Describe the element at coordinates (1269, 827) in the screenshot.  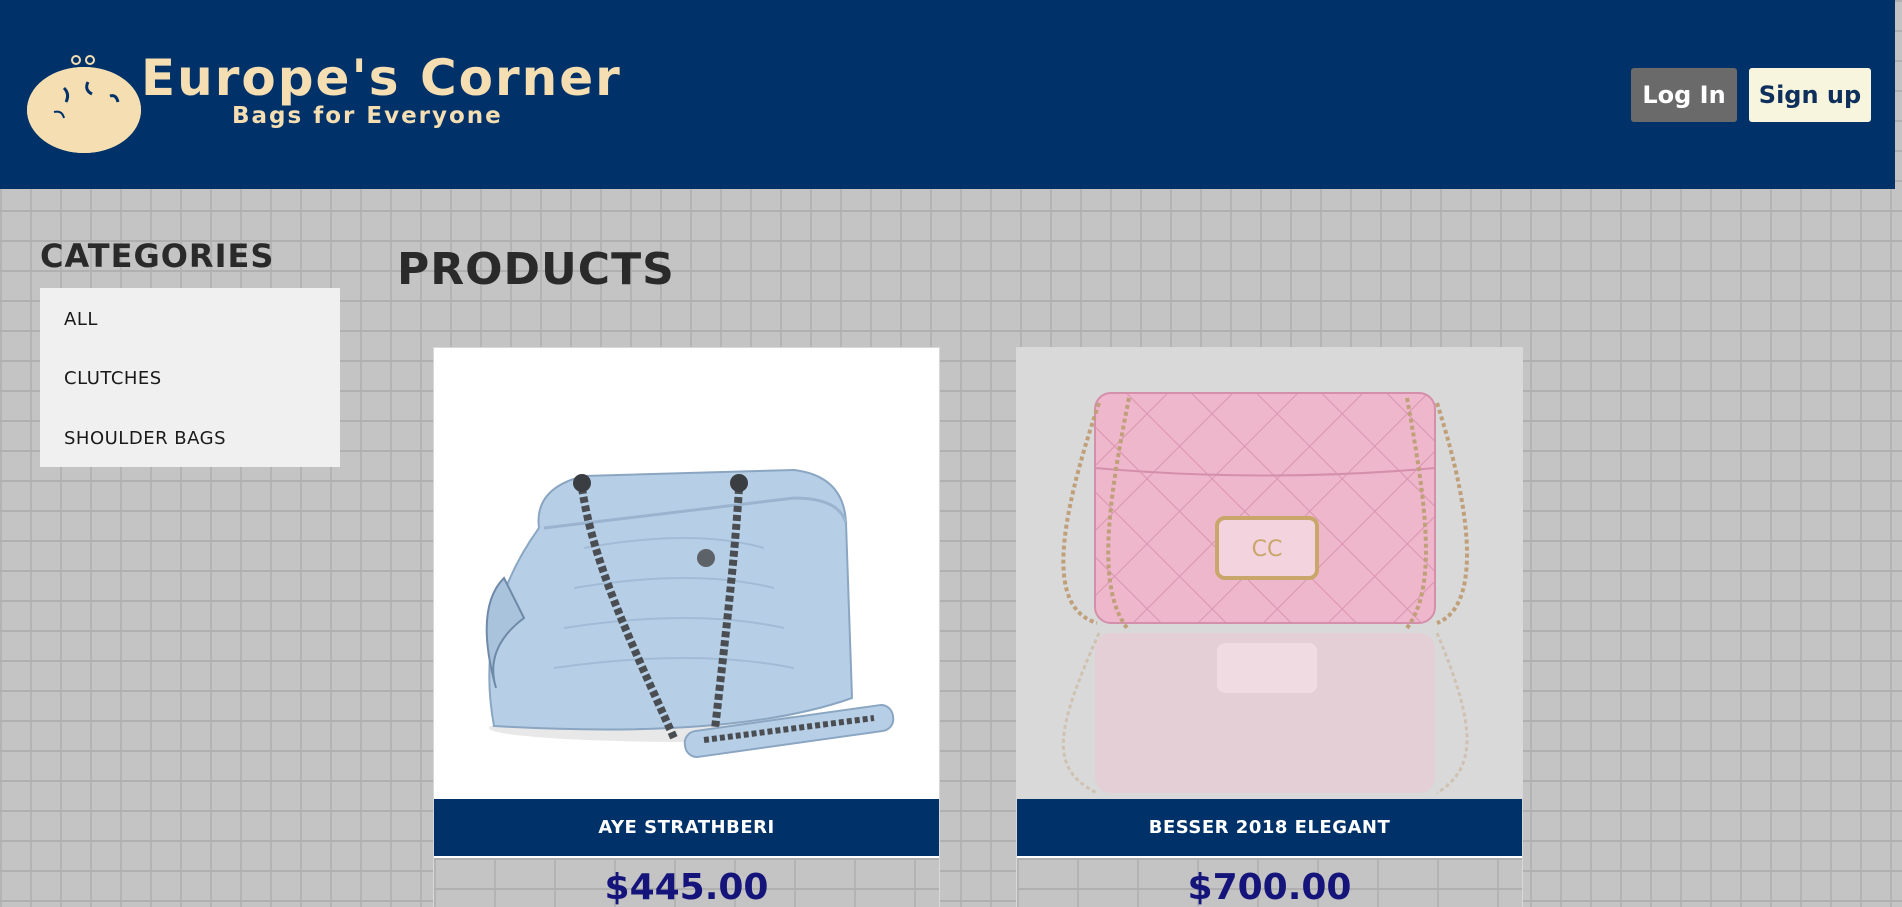
I see `product-name: BESSER 2018 ELEGANT` at that location.